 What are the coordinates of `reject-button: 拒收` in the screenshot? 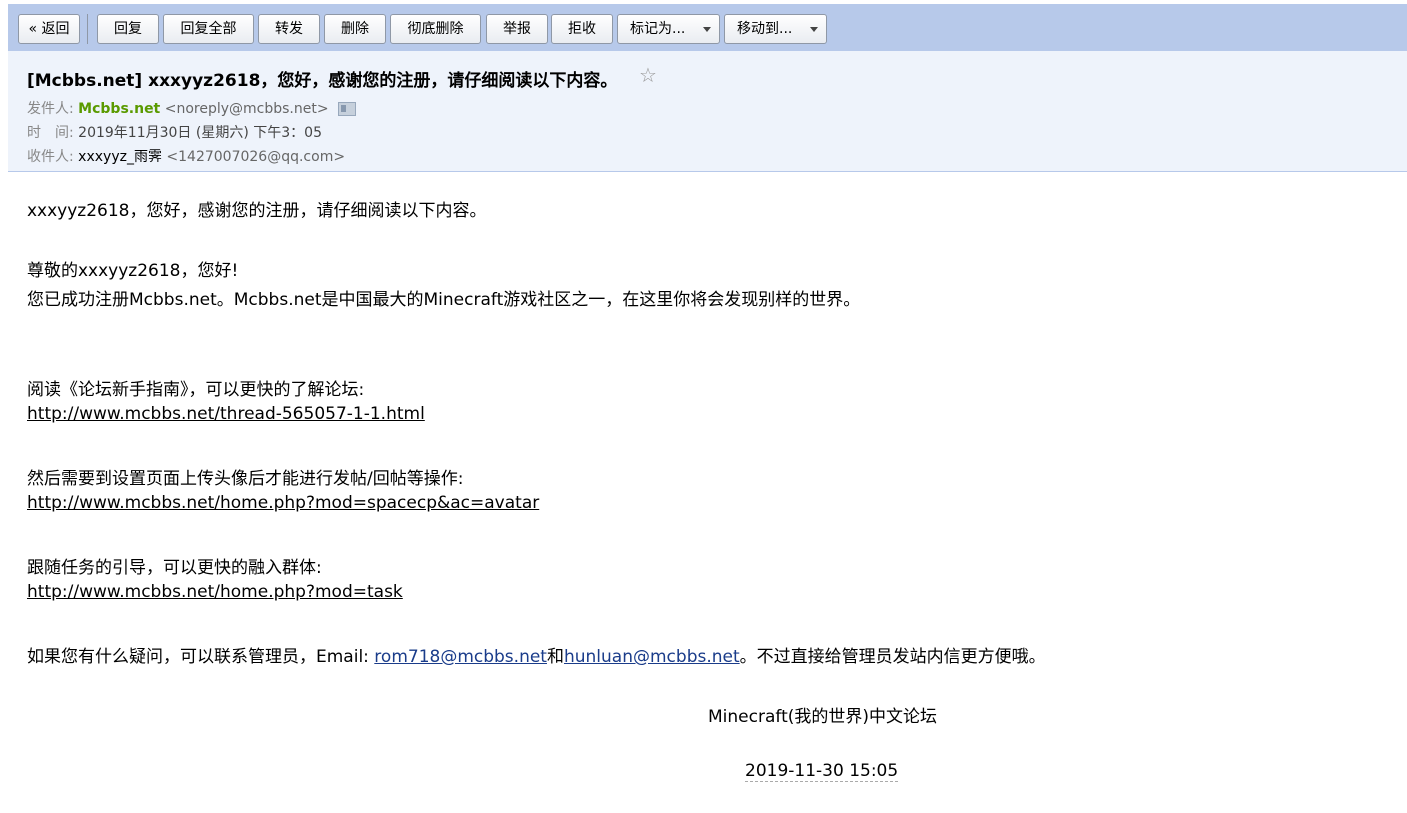 It's located at (582, 29).